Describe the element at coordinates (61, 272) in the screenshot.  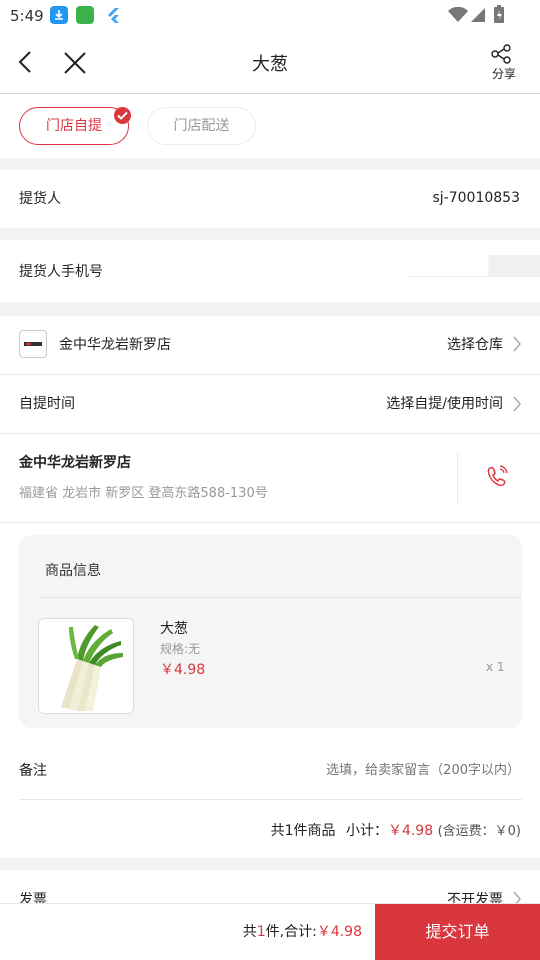
I see `pickup-phone-label: 提货人手机号` at that location.